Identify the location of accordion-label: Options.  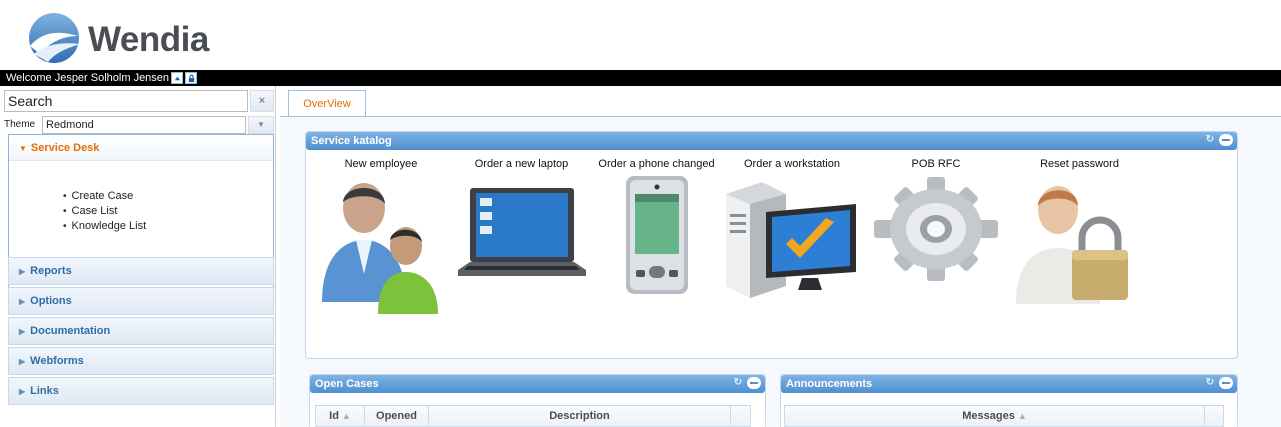
(51, 301).